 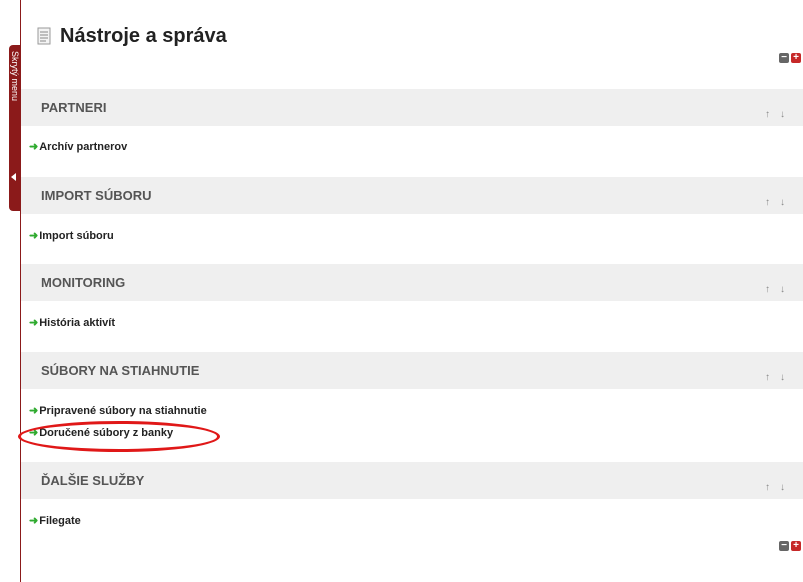 I want to click on section-title: PARTNERI, so click(x=74, y=107).